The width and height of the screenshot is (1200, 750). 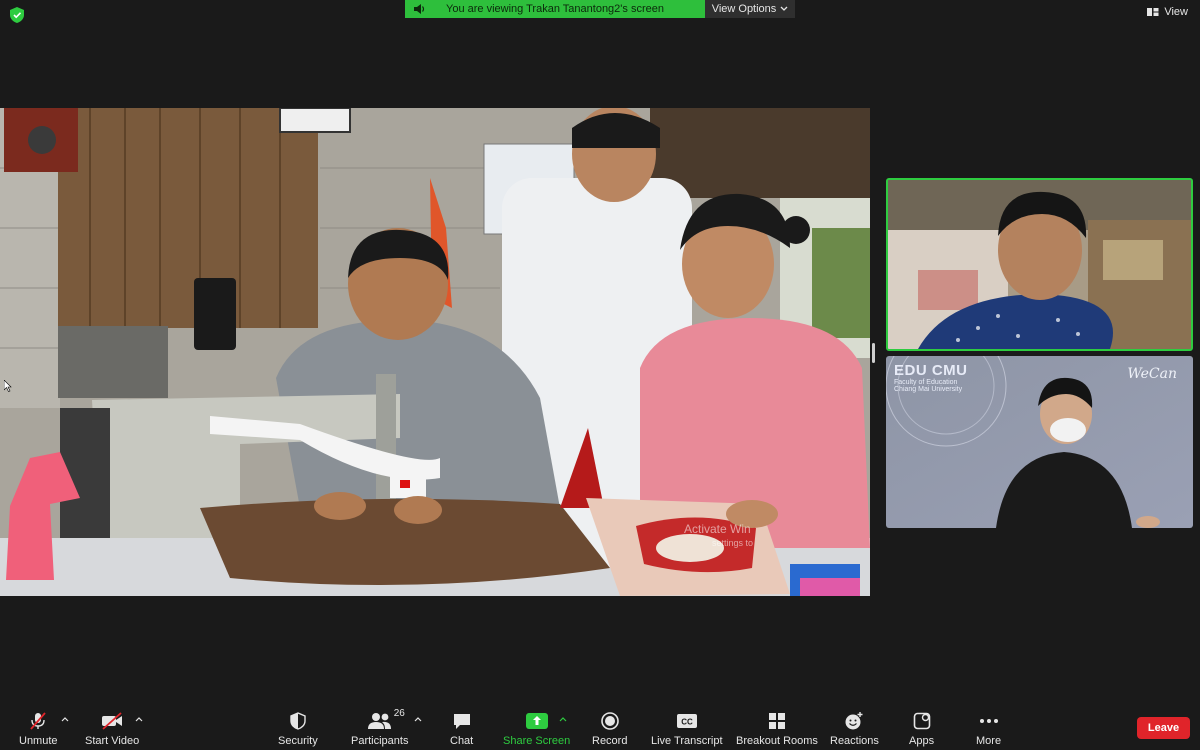 I want to click on unmute-button: Unmute, so click(x=38, y=728).